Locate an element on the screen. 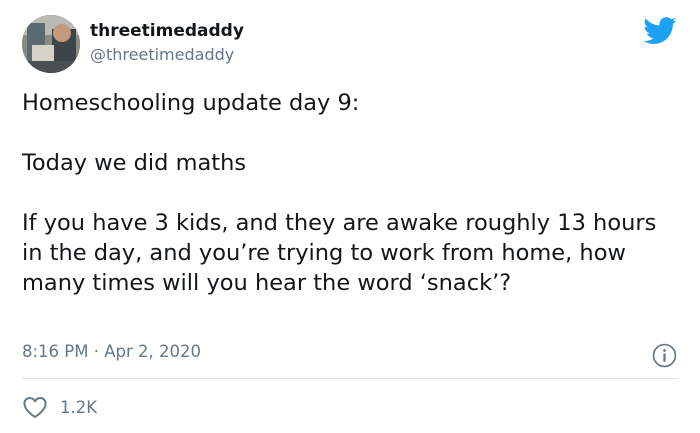  display-name: threetimedaddy is located at coordinates (167, 31).